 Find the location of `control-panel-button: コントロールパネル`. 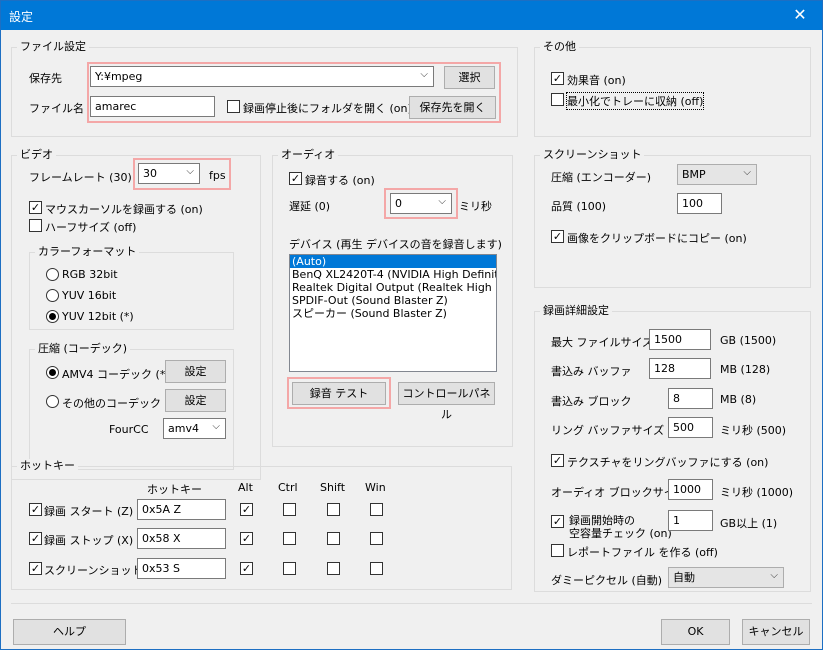

control-panel-button: コントロールパネル is located at coordinates (446, 401).